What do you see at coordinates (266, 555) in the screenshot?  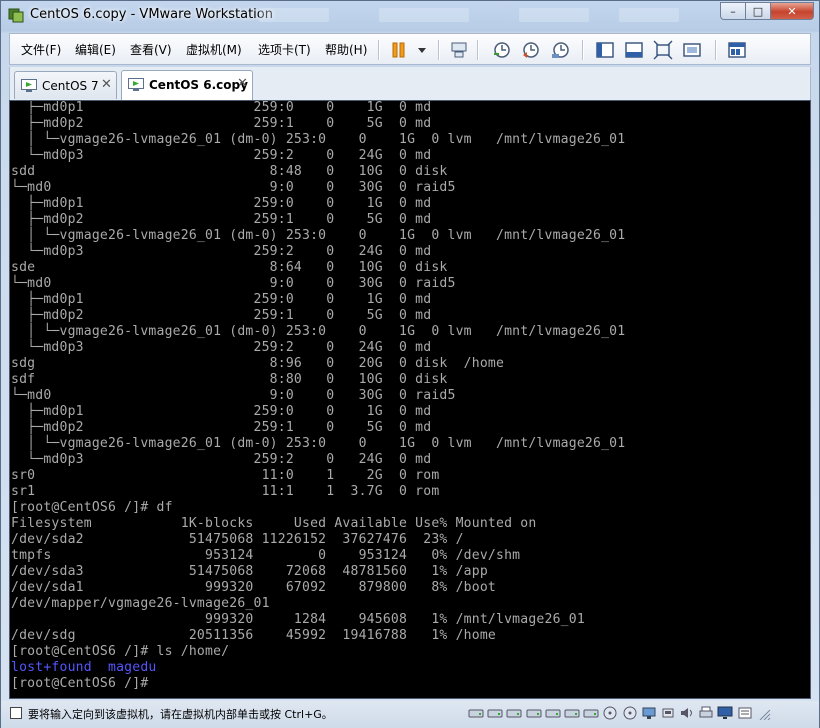 I see `console-line: tmpfs 953124 0 953124 0% /dev/shm` at bounding box center [266, 555].